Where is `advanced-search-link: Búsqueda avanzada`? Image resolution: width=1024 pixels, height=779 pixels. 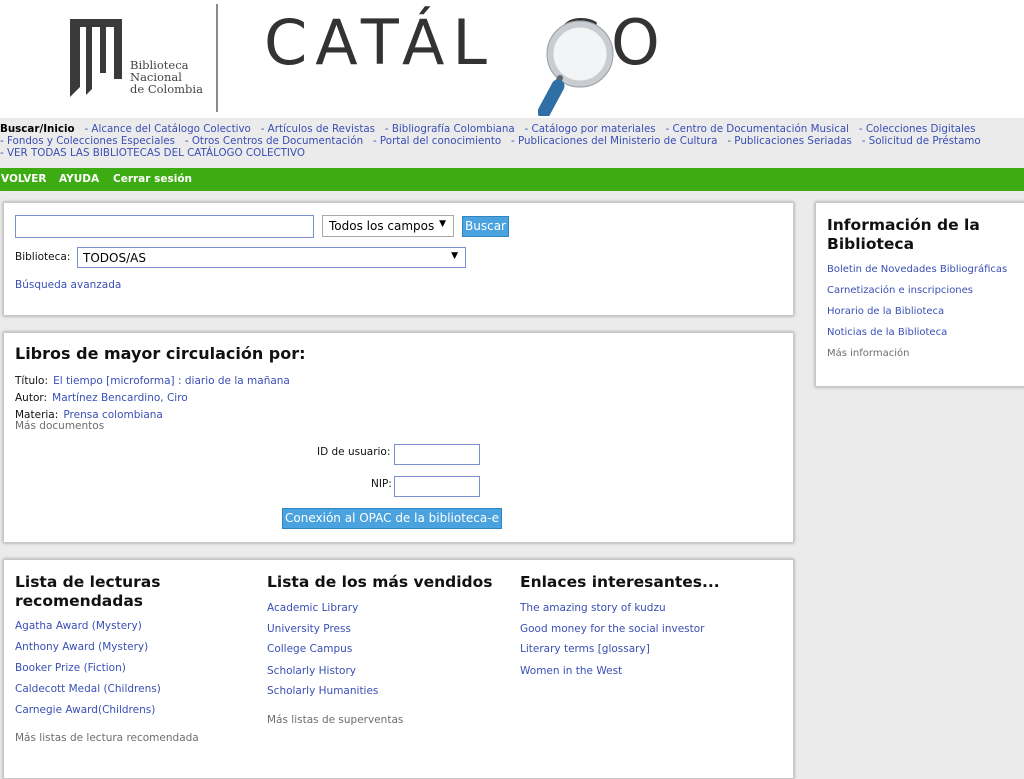 advanced-search-link: Búsqueda avanzada is located at coordinates (68, 285).